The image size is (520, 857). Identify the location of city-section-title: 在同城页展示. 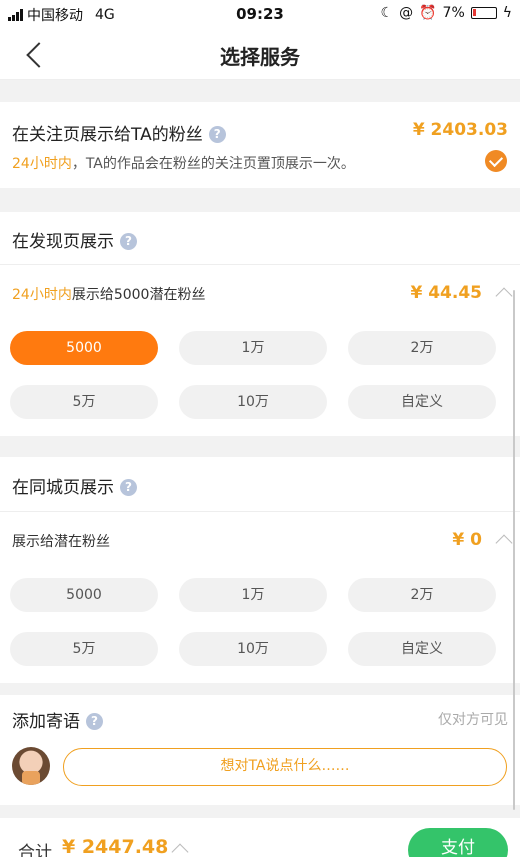
(63, 488).